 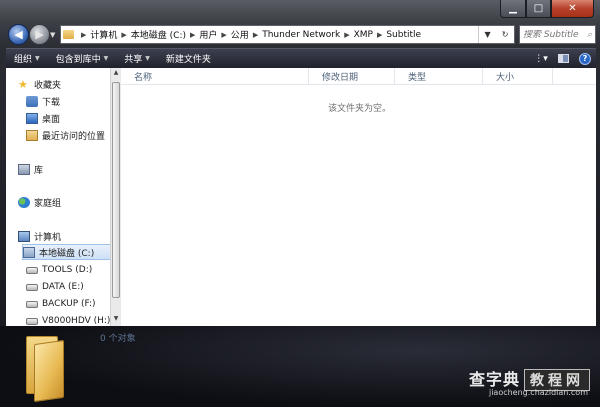 What do you see at coordinates (301, 35) in the screenshot?
I see `breadcrumb-thunder-network: Thunder Network` at bounding box center [301, 35].